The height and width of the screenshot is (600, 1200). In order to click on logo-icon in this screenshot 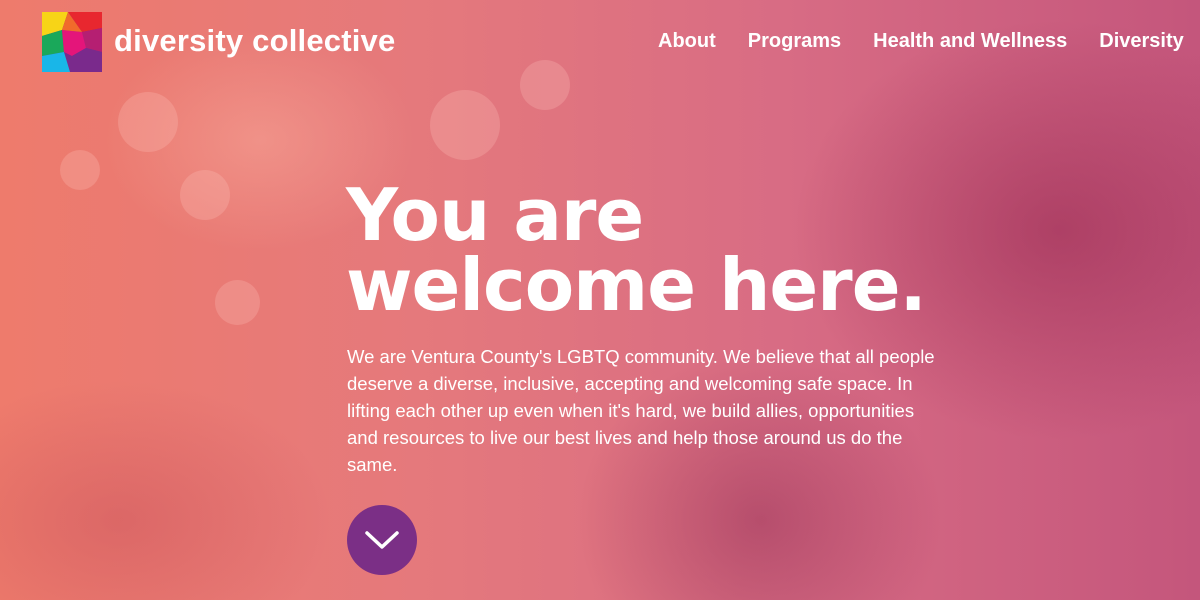, I will do `click(72, 42)`.